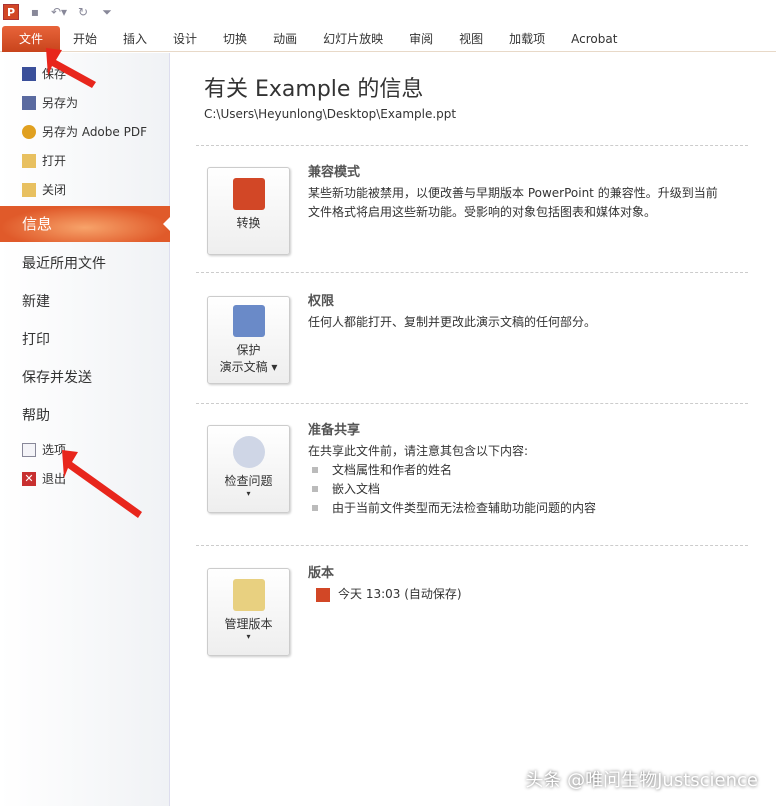  Describe the element at coordinates (248, 367) in the screenshot. I see `button-label: 演示文稿 ▾` at that location.